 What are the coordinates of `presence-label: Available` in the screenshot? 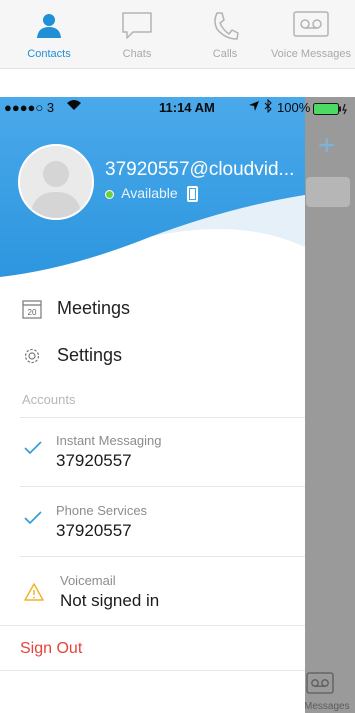 It's located at (149, 193).